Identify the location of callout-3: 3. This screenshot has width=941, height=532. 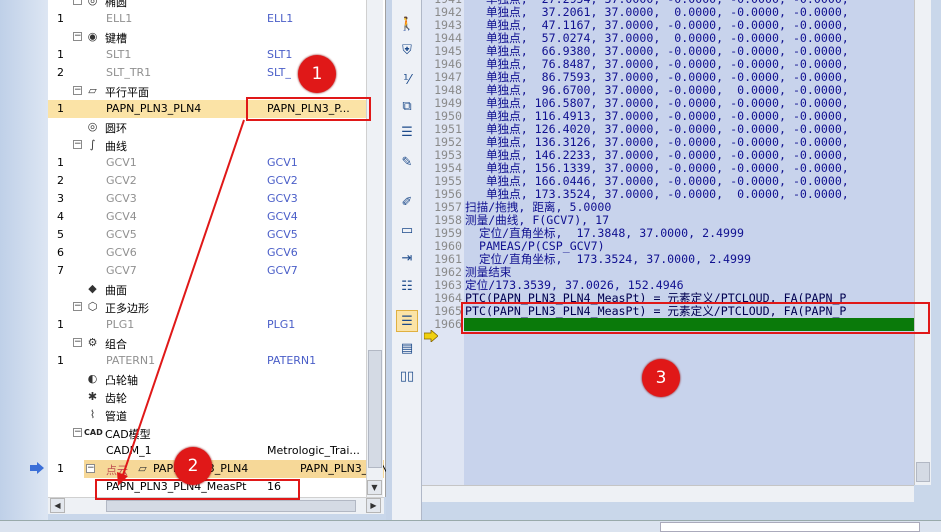
(661, 378).